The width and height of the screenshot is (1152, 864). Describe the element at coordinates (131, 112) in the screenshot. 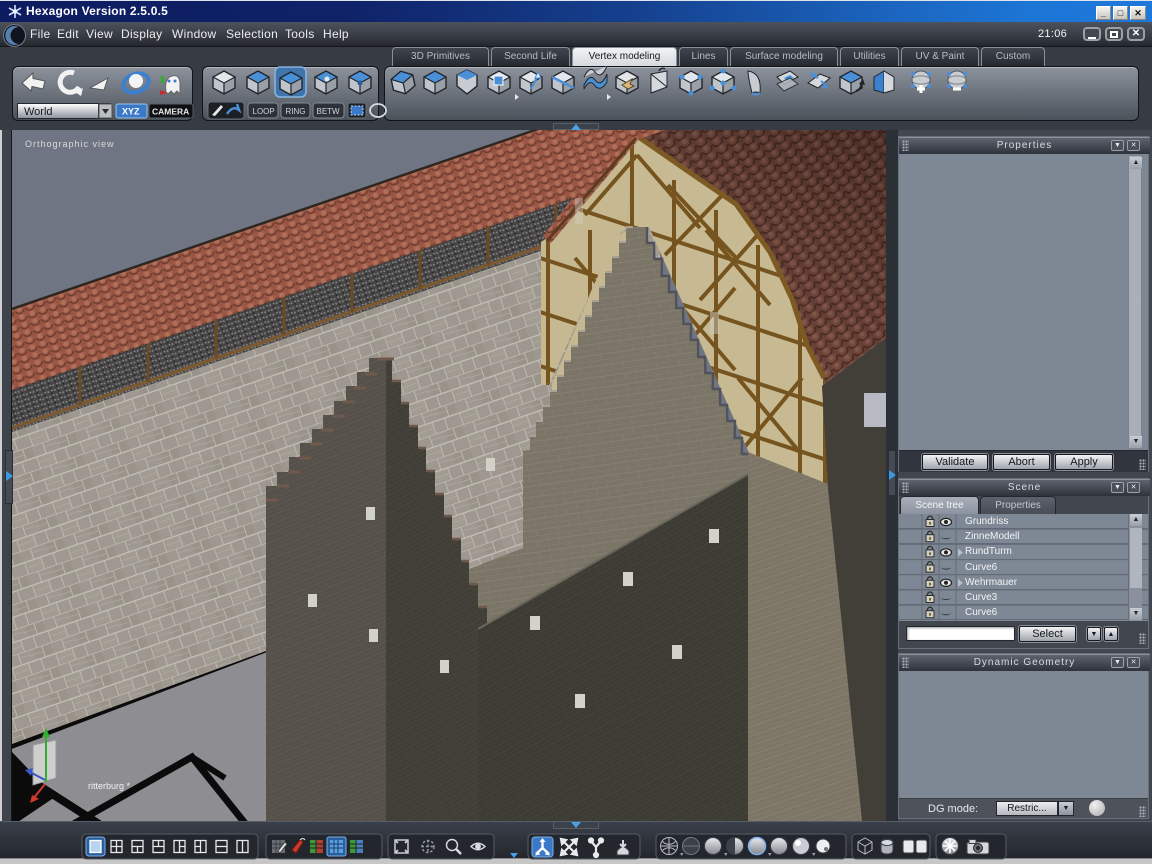

I see `svg-text: XYZ` at that location.